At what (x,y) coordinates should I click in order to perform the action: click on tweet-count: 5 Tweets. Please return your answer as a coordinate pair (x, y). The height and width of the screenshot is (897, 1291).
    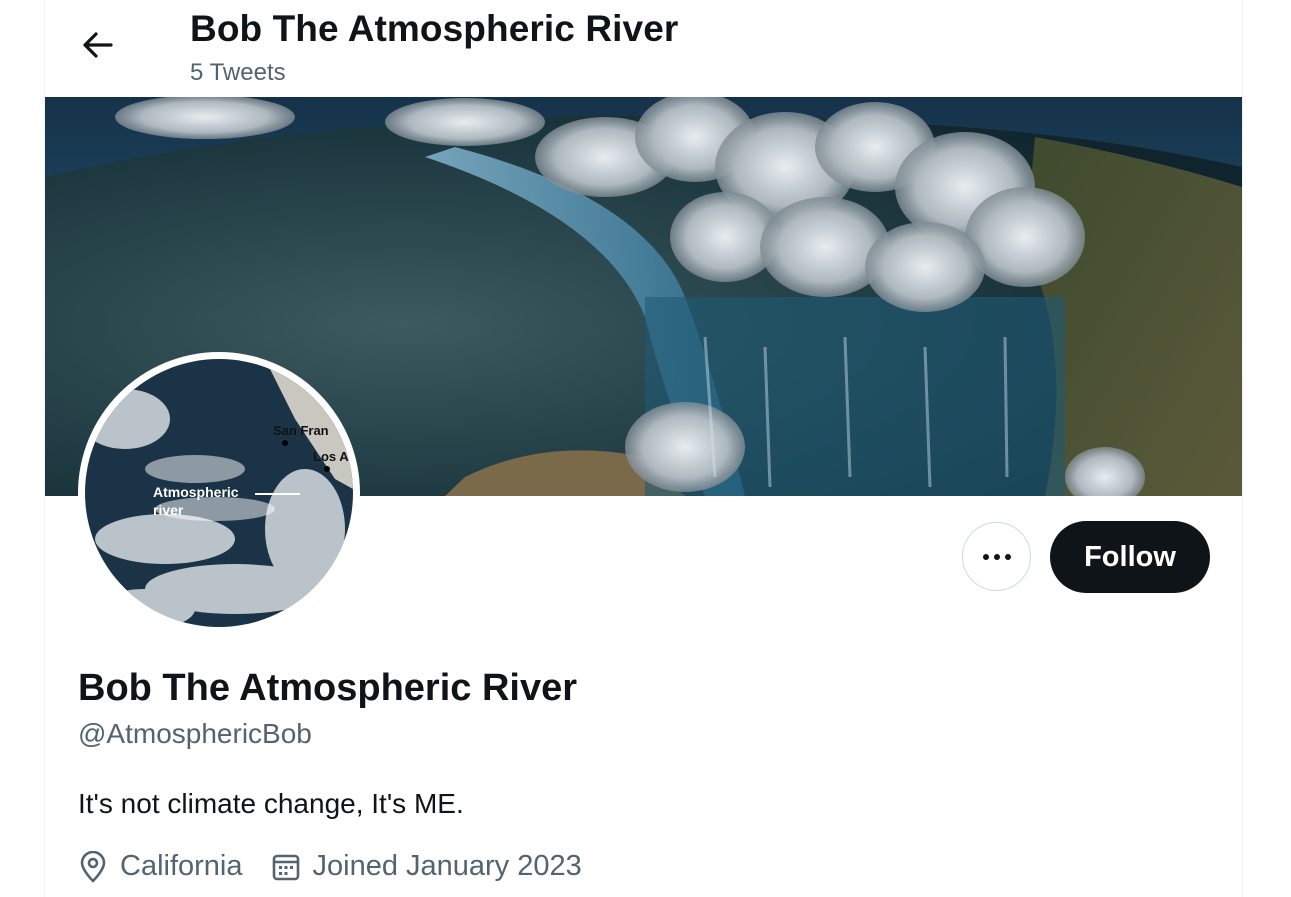
    Looking at the image, I should click on (238, 72).